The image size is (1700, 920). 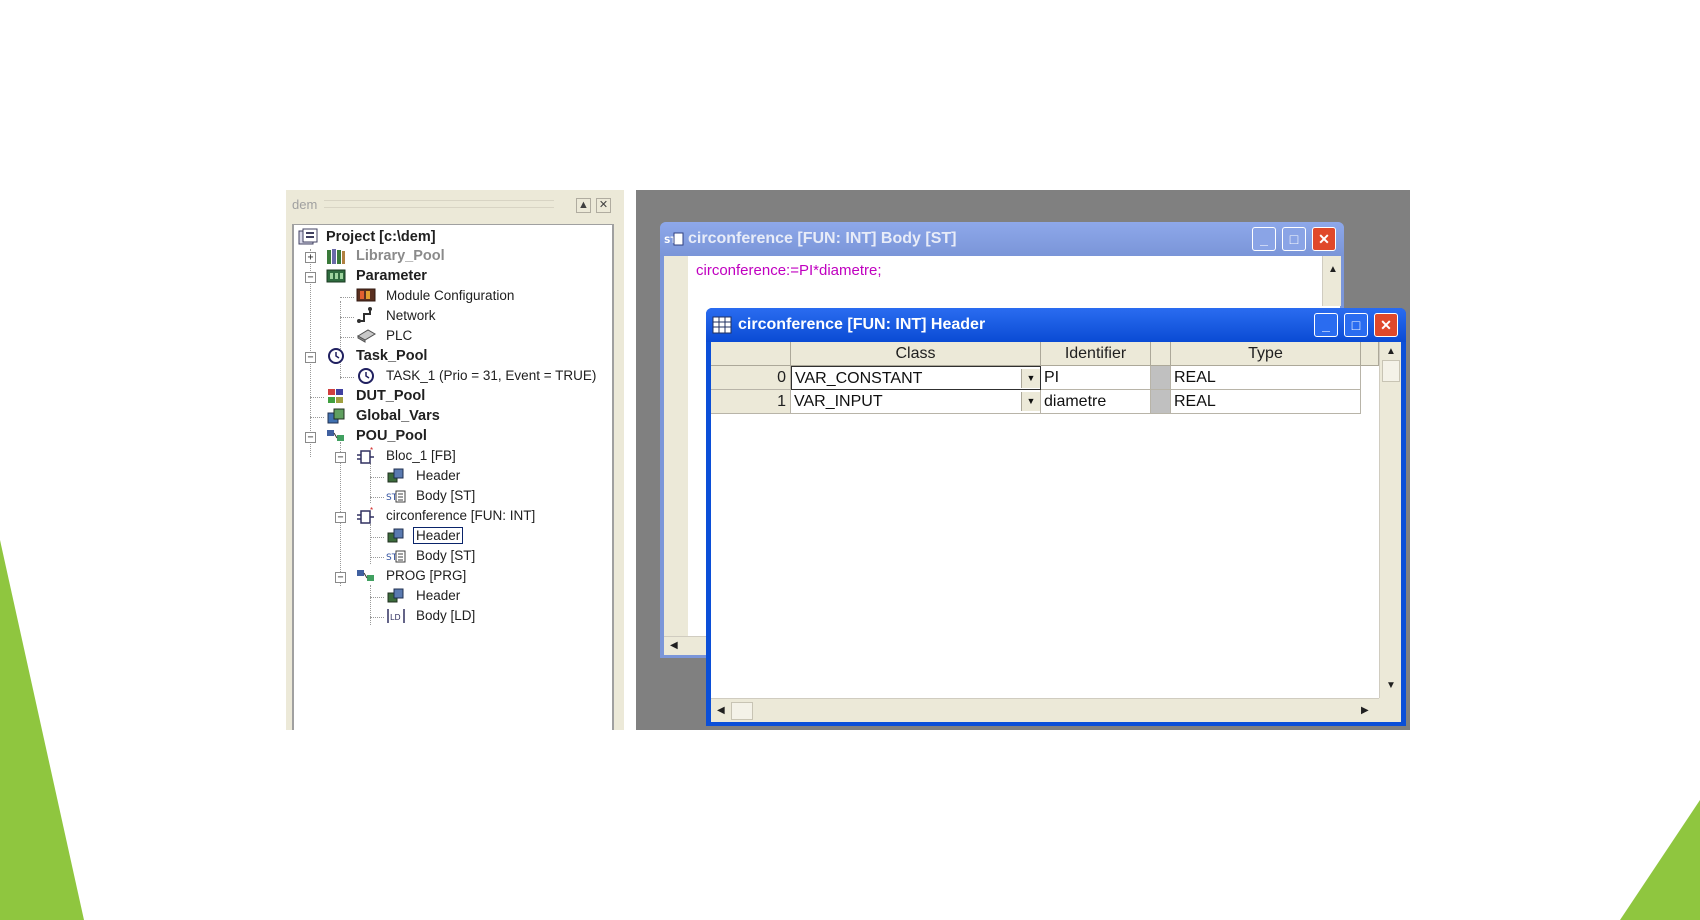 What do you see at coordinates (336, 436) in the screenshot?
I see `pou-icon` at bounding box center [336, 436].